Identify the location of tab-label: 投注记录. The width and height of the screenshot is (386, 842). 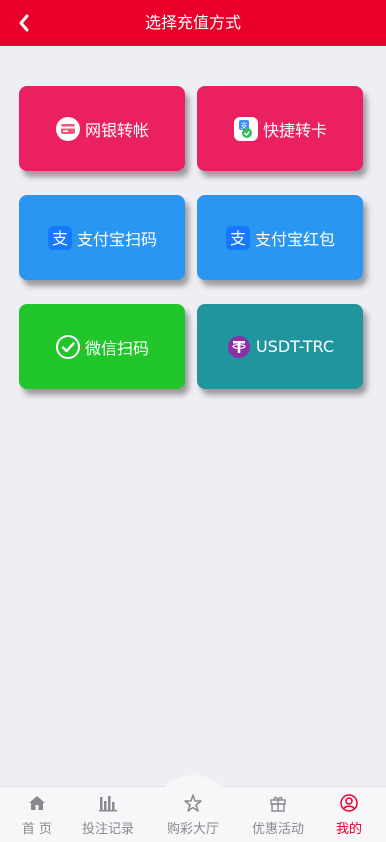
(107, 829).